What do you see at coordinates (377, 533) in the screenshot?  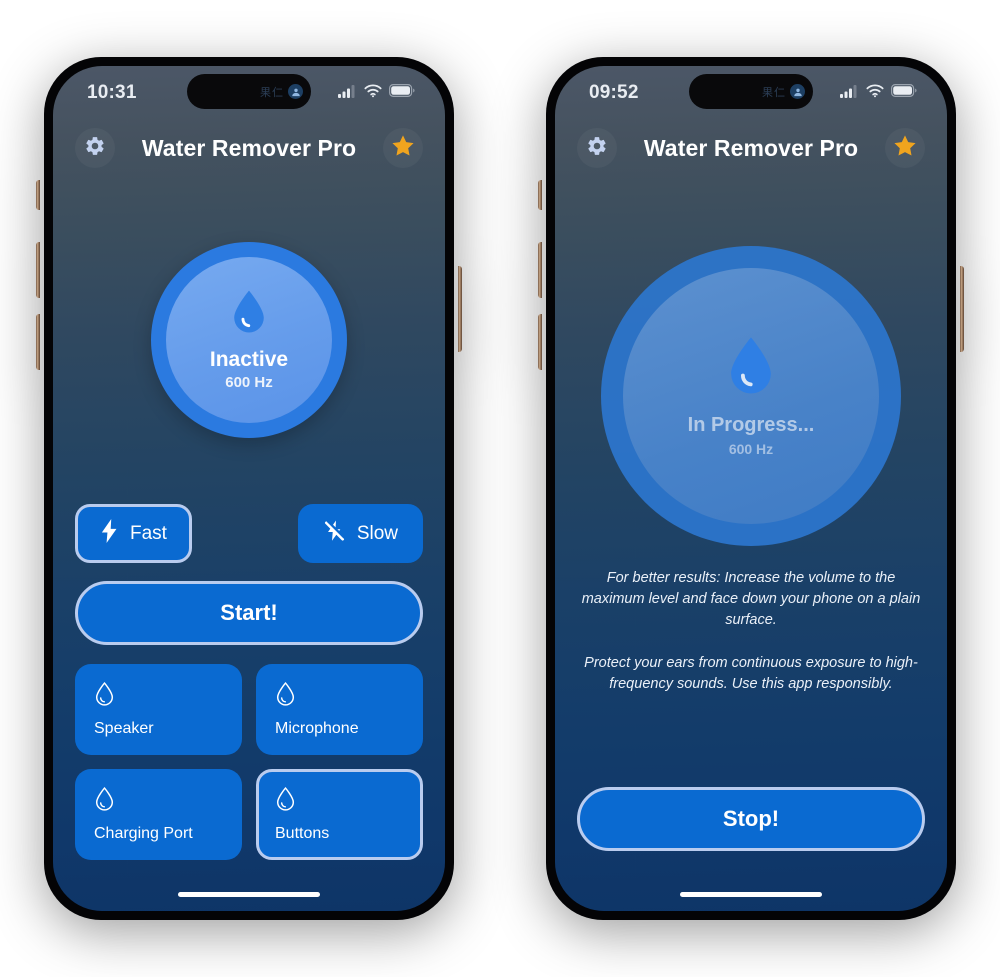 I see `speed-option-slow-label: Slow` at bounding box center [377, 533].